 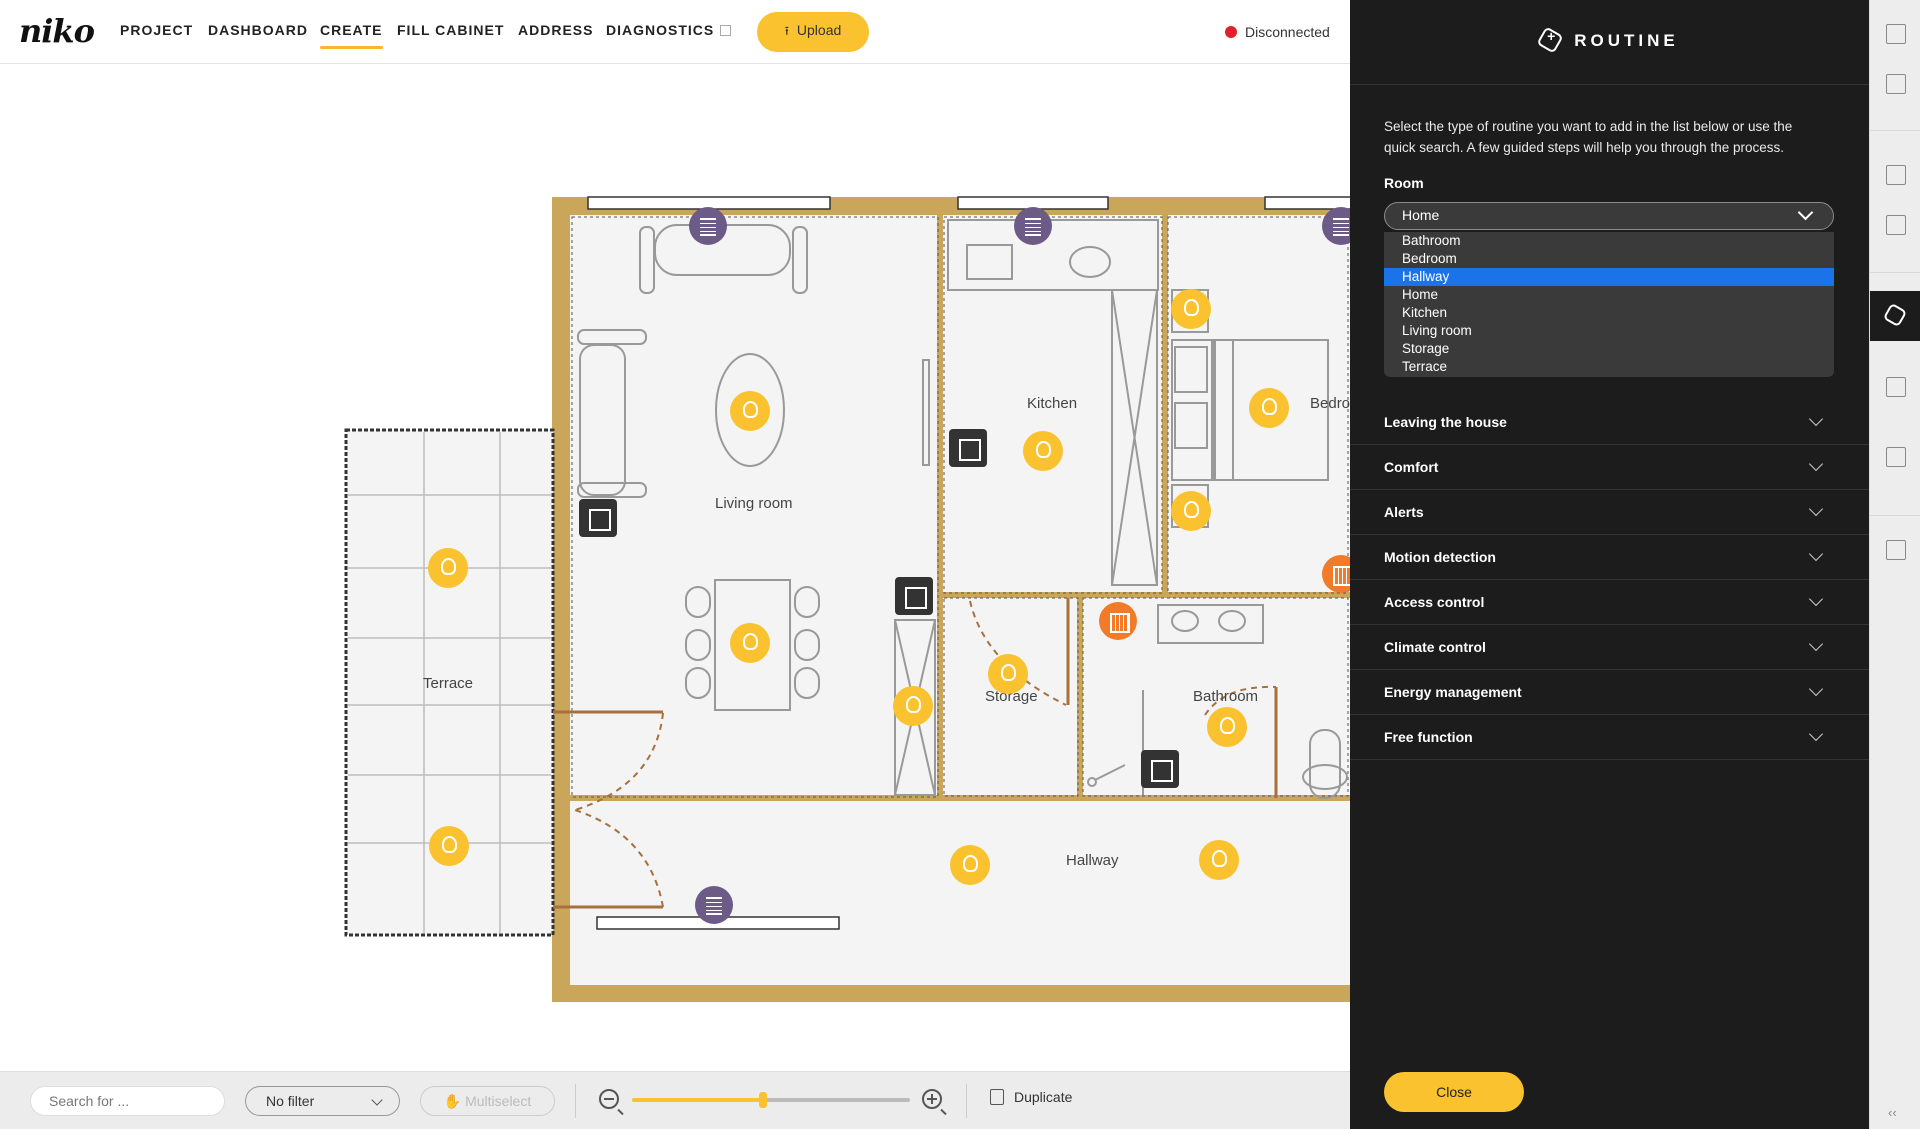 What do you see at coordinates (1609, 512) in the screenshot?
I see `category-alerts: Alerts` at bounding box center [1609, 512].